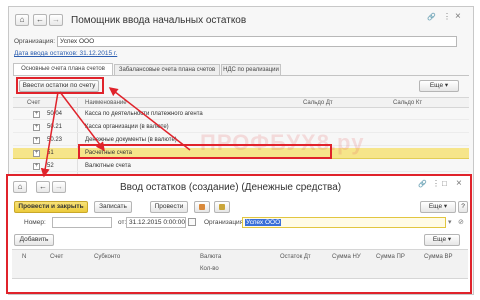 This screenshot has height=300, width=480. I want to click on arrow-to-selected-row, so click(82, 121).